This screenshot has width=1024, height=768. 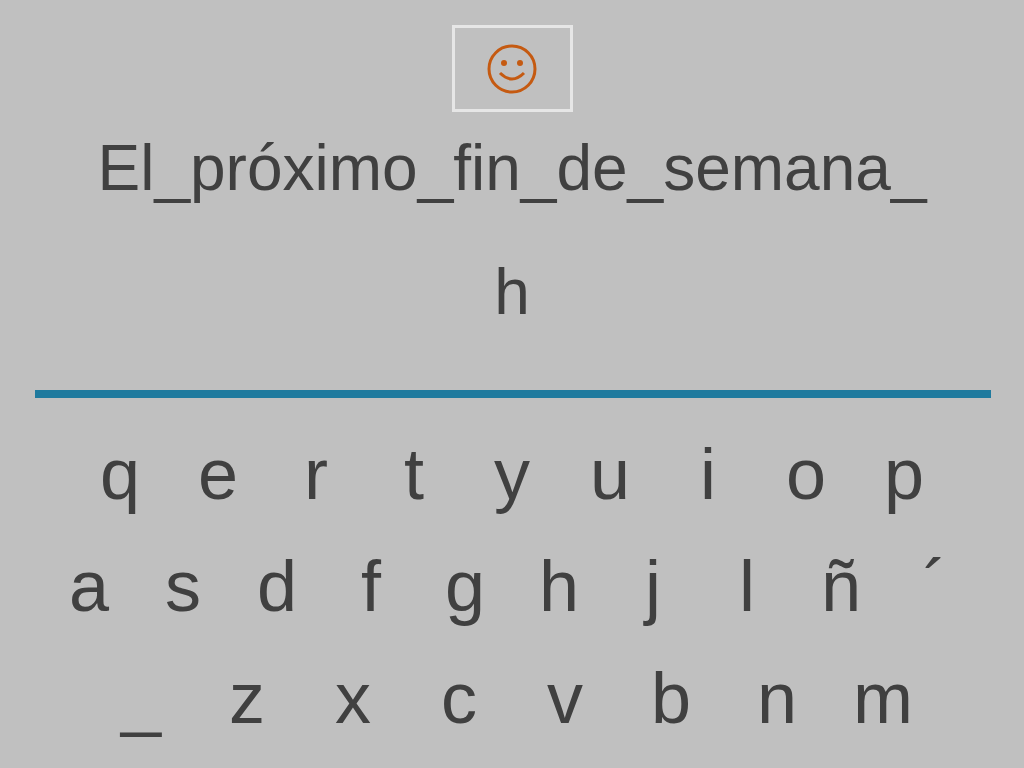 What do you see at coordinates (935, 586) in the screenshot?
I see `key-button: ´` at bounding box center [935, 586].